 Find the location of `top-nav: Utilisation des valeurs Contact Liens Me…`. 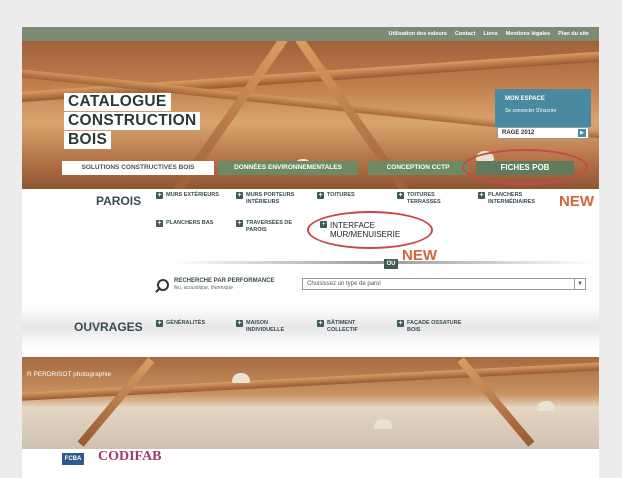

top-nav: Utilisation des valeurs Contact Liens Me… is located at coordinates (310, 34).